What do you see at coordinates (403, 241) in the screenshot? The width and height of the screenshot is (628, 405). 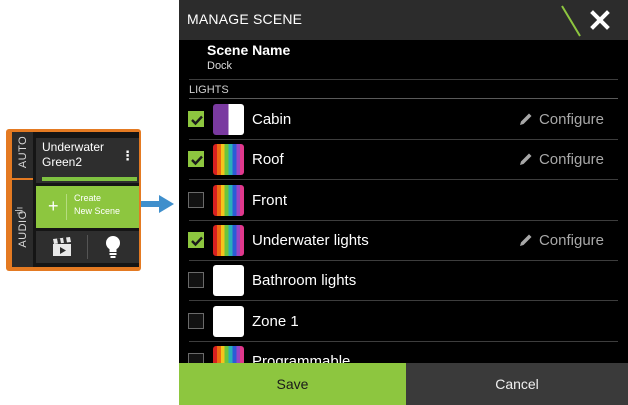 I see `light-row: Underwater lights Configure` at bounding box center [403, 241].